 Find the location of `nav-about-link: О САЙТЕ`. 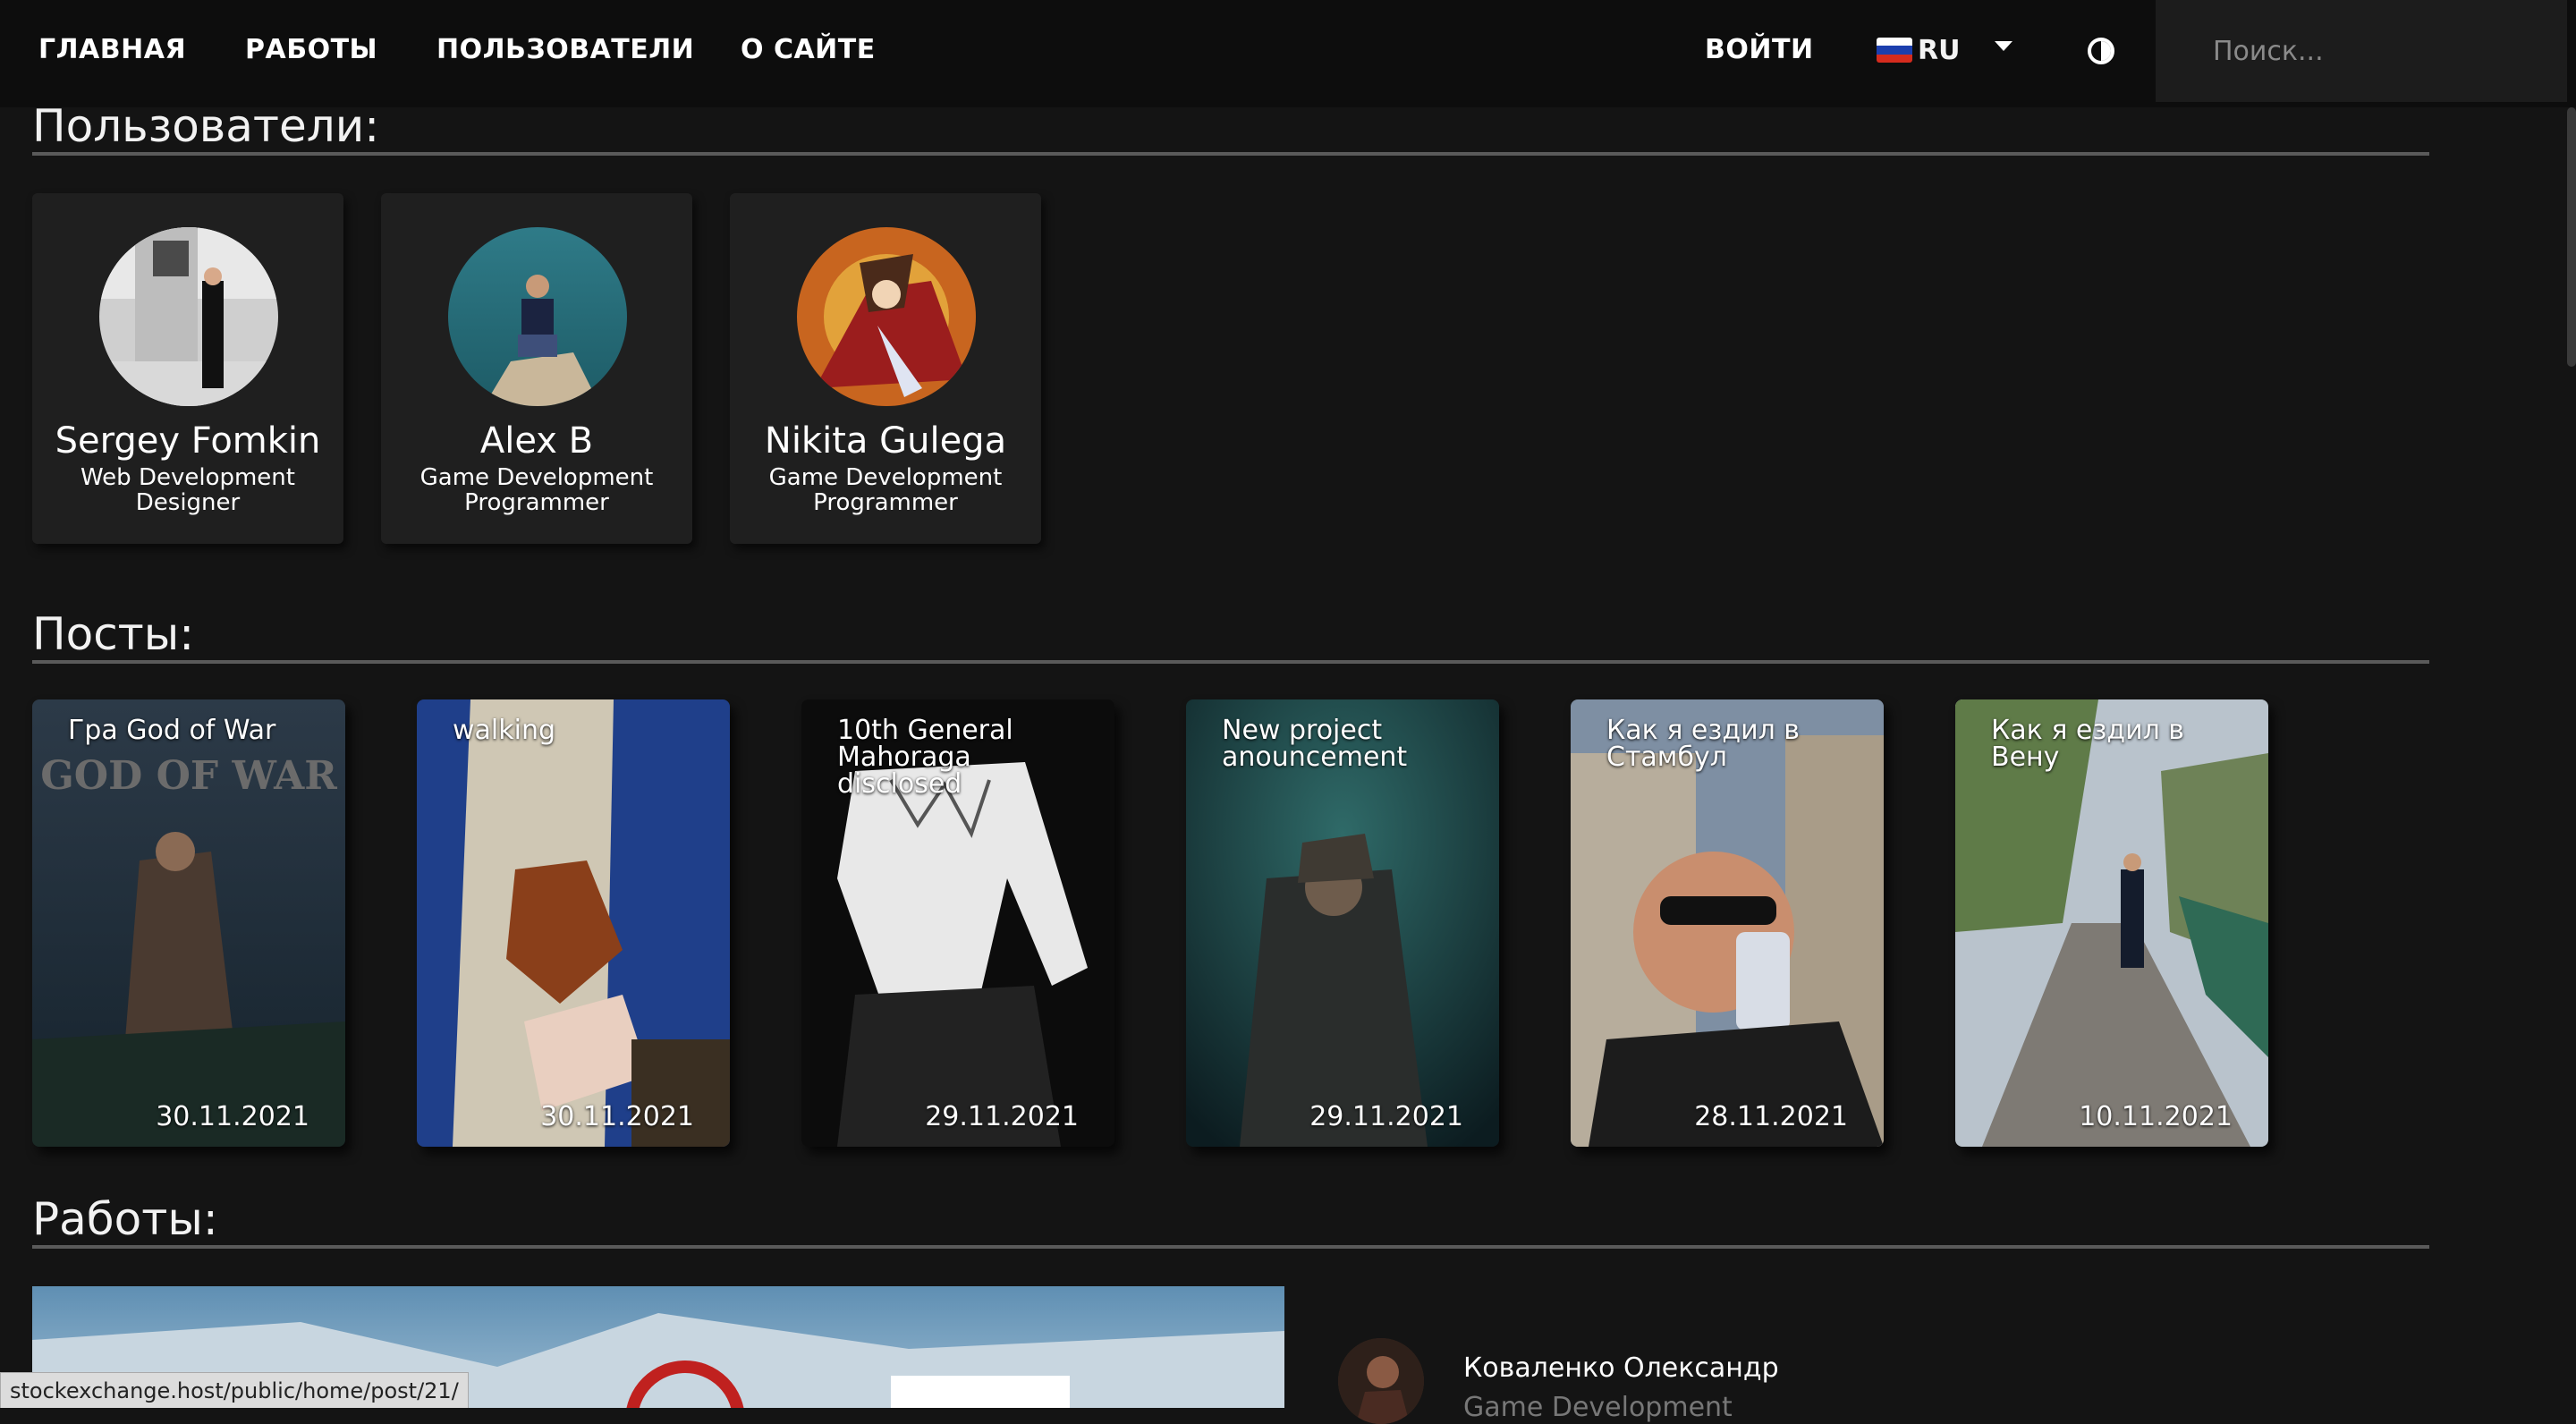

nav-about-link: О САЙТЕ is located at coordinates (808, 50).